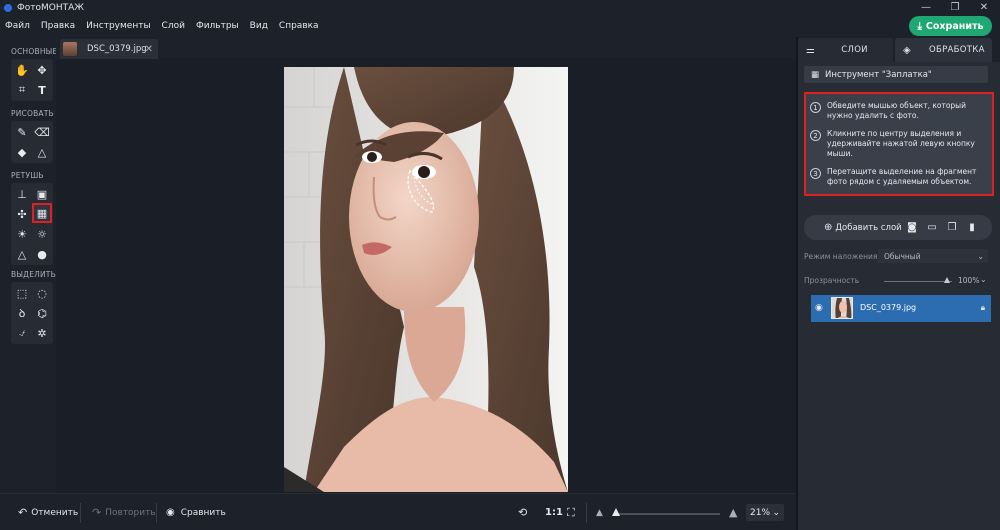 The height and width of the screenshot is (530, 1000). What do you see at coordinates (259, 26) in the screenshot?
I see `menu-view: Вид` at bounding box center [259, 26].